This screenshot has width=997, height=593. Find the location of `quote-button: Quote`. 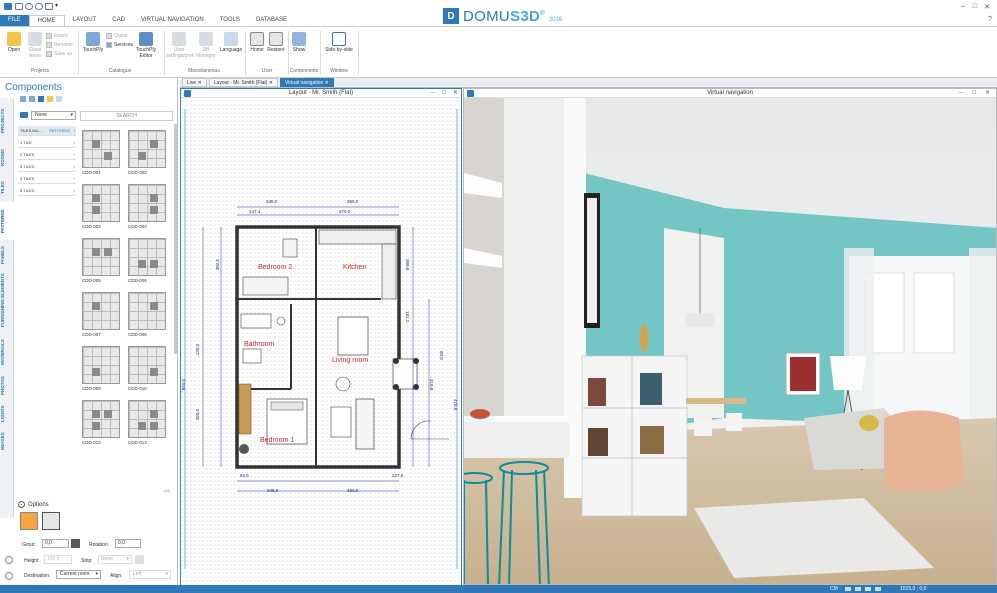

quote-button: Quote is located at coordinates (117, 36).